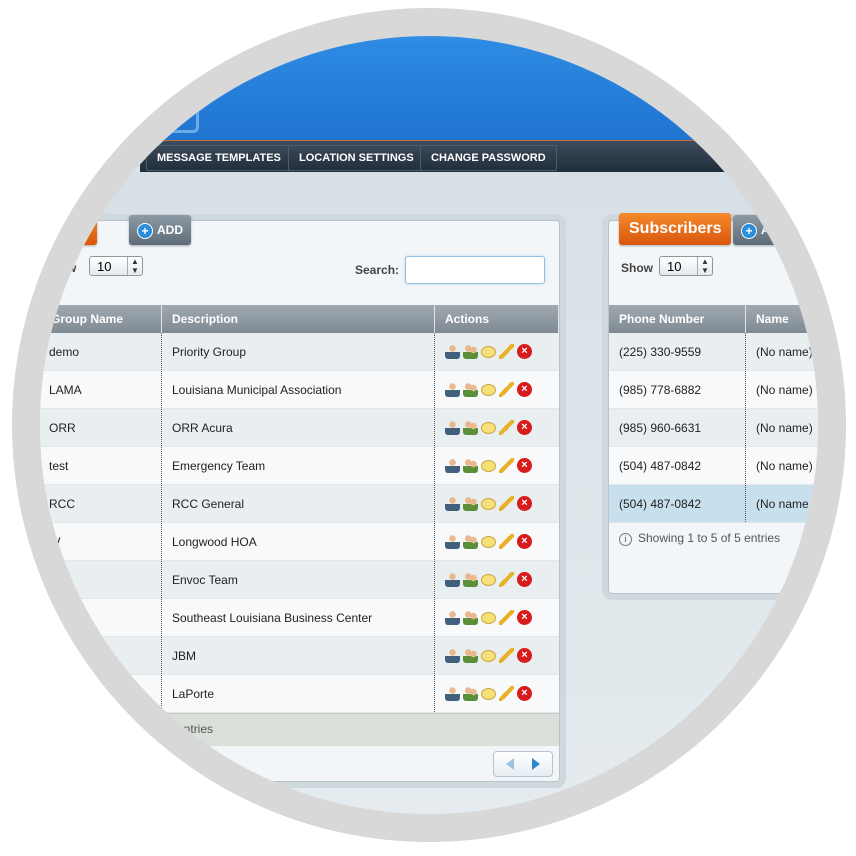  What do you see at coordinates (73, 229) in the screenshot?
I see `groups-panel-title: ups` at bounding box center [73, 229].